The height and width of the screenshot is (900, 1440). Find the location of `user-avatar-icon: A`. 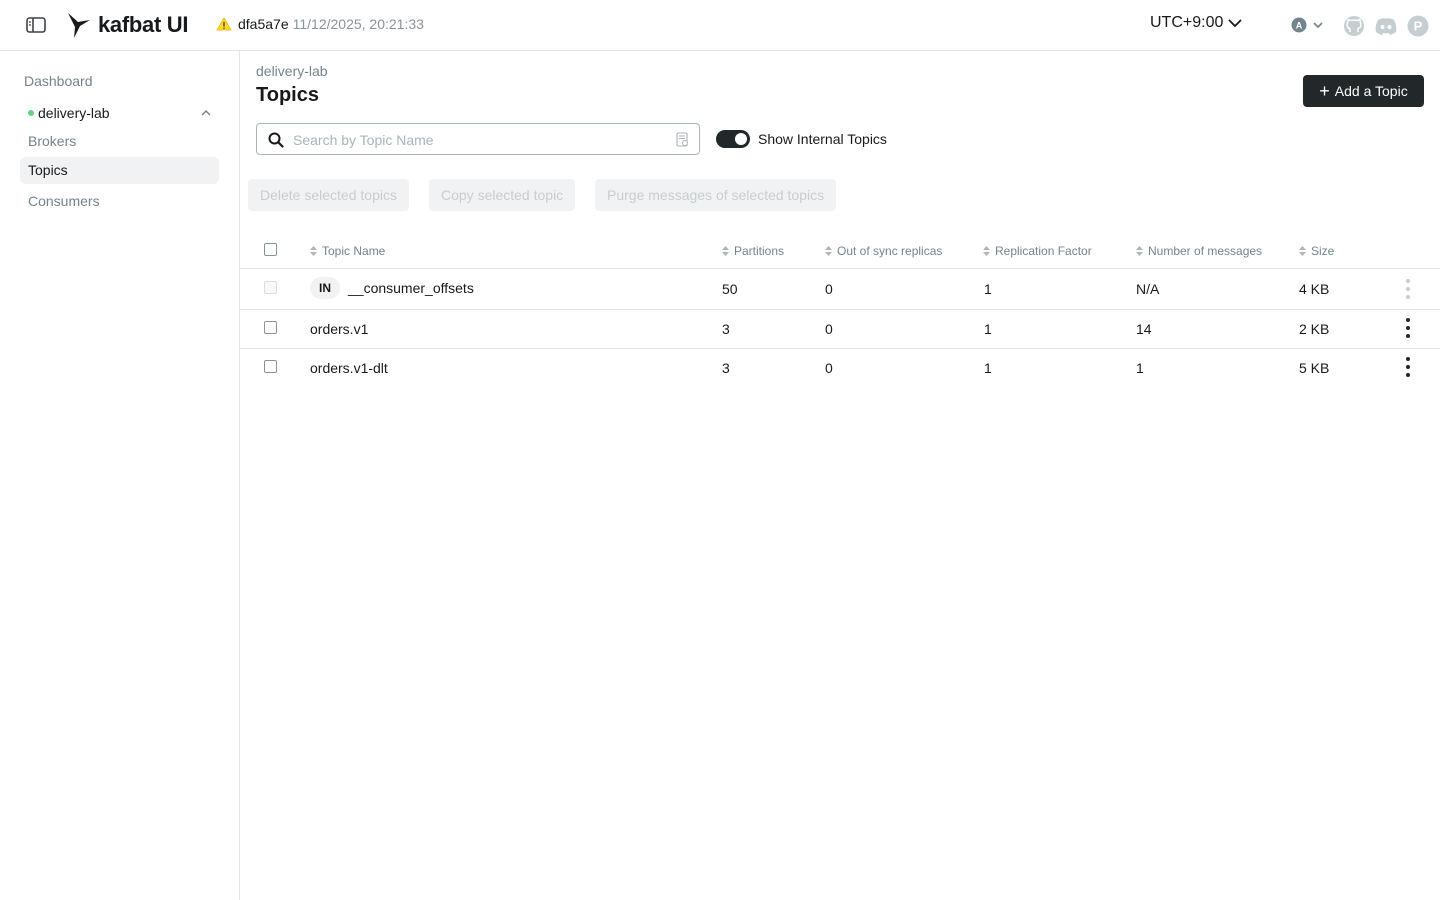

user-avatar-icon: A is located at coordinates (1299, 25).